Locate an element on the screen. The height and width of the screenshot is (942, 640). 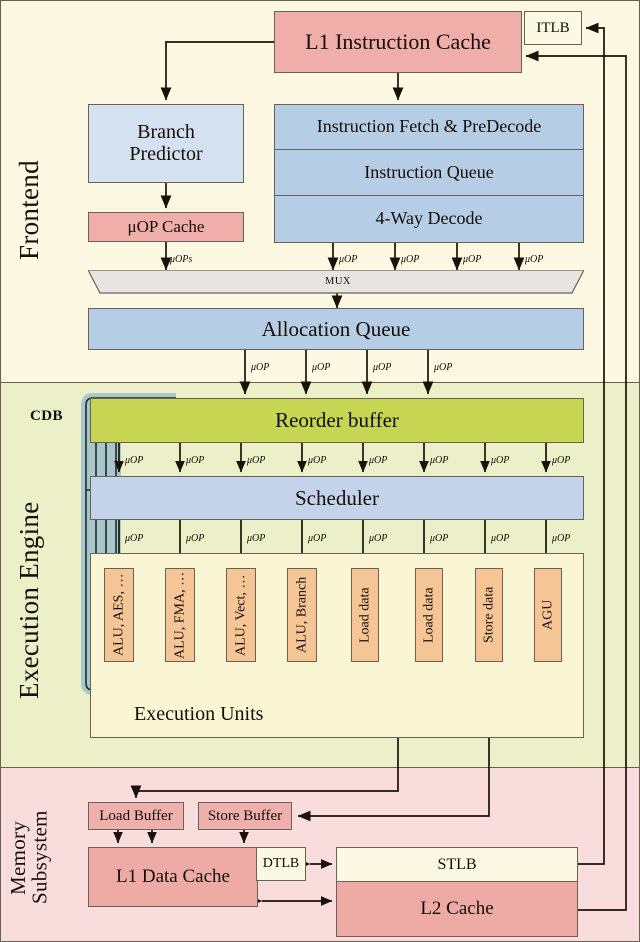
store-buffer-box: Store Buffer is located at coordinates (245, 816).